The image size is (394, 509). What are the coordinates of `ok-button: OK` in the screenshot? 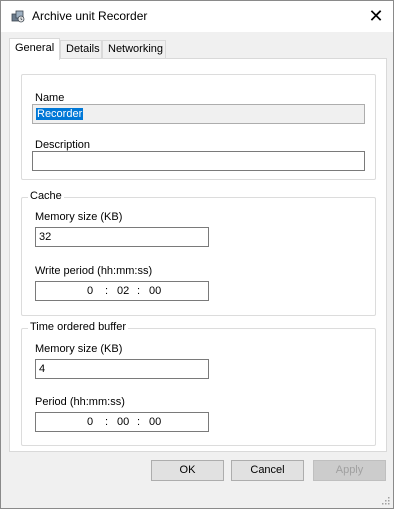 It's located at (187, 470).